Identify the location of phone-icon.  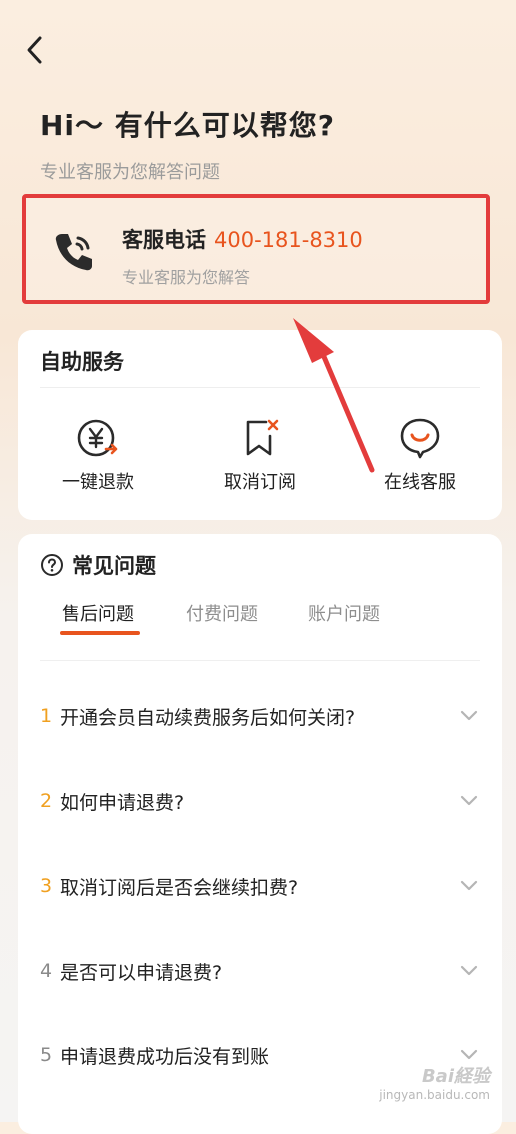
(73, 252).